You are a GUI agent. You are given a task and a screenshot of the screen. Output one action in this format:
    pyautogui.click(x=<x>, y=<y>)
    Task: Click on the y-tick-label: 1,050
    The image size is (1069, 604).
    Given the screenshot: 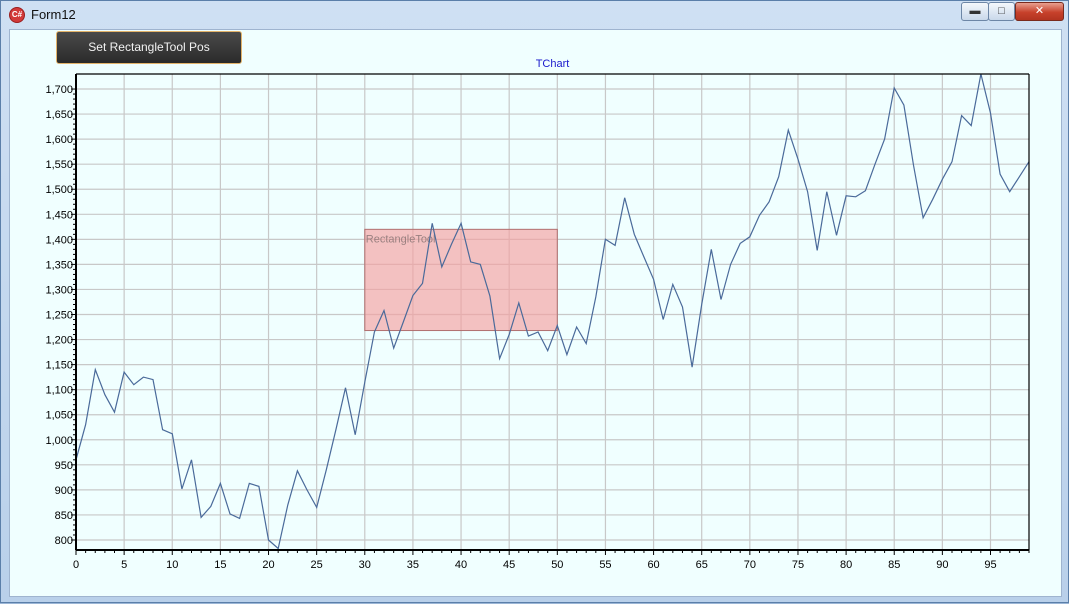 What is the action you would take?
    pyautogui.click(x=59, y=416)
    